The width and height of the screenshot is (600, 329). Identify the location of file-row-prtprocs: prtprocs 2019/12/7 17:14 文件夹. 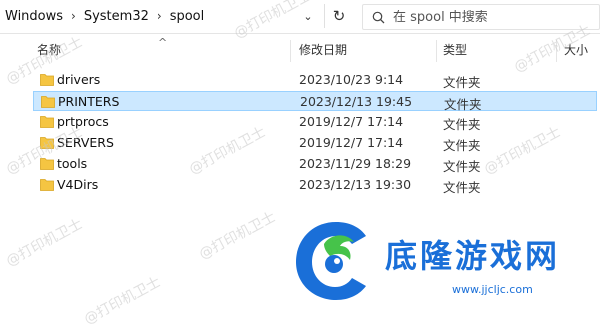
(315, 122).